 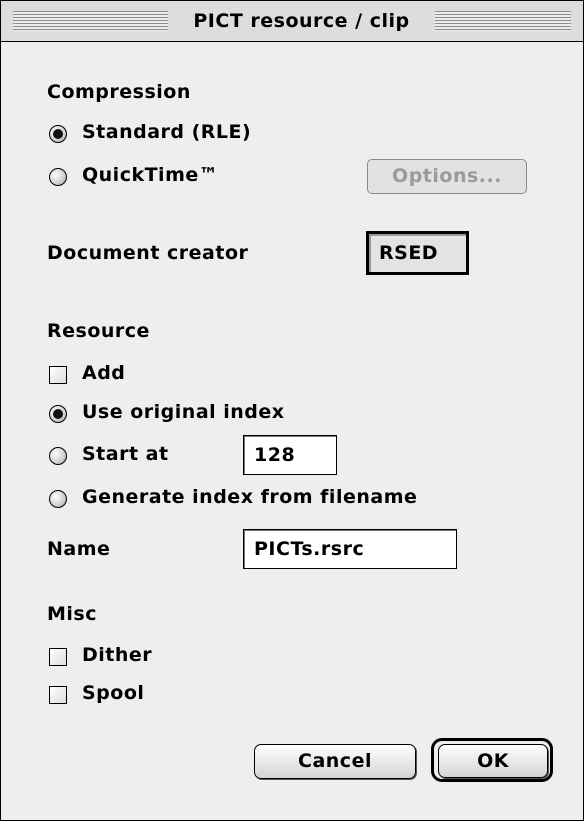 What do you see at coordinates (249, 497) in the screenshot?
I see `radio-generate-index-label: Generate index from filename` at bounding box center [249, 497].